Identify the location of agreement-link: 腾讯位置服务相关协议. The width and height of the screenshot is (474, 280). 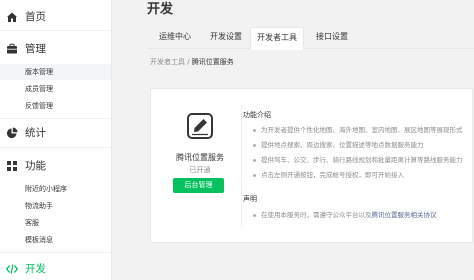
(404, 215).